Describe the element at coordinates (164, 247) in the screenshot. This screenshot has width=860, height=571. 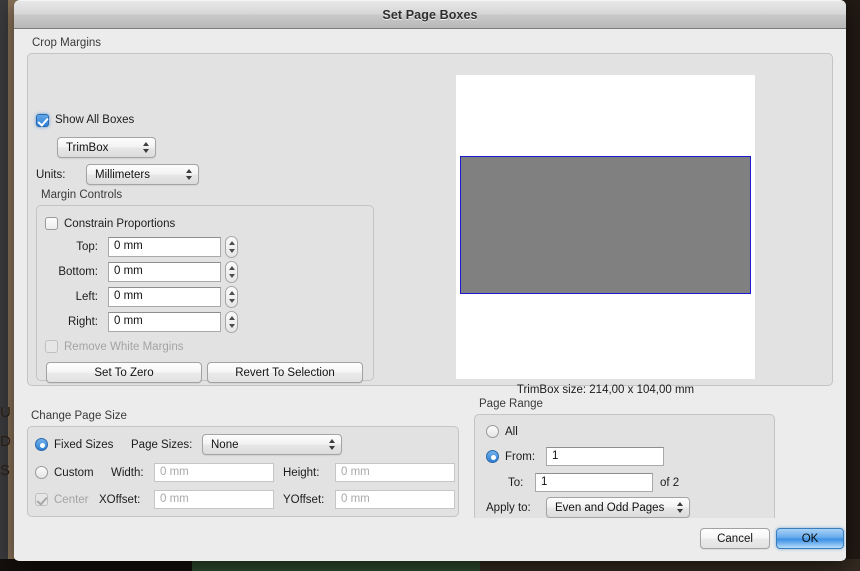
I see `top-margin-input: 0 mm` at that location.